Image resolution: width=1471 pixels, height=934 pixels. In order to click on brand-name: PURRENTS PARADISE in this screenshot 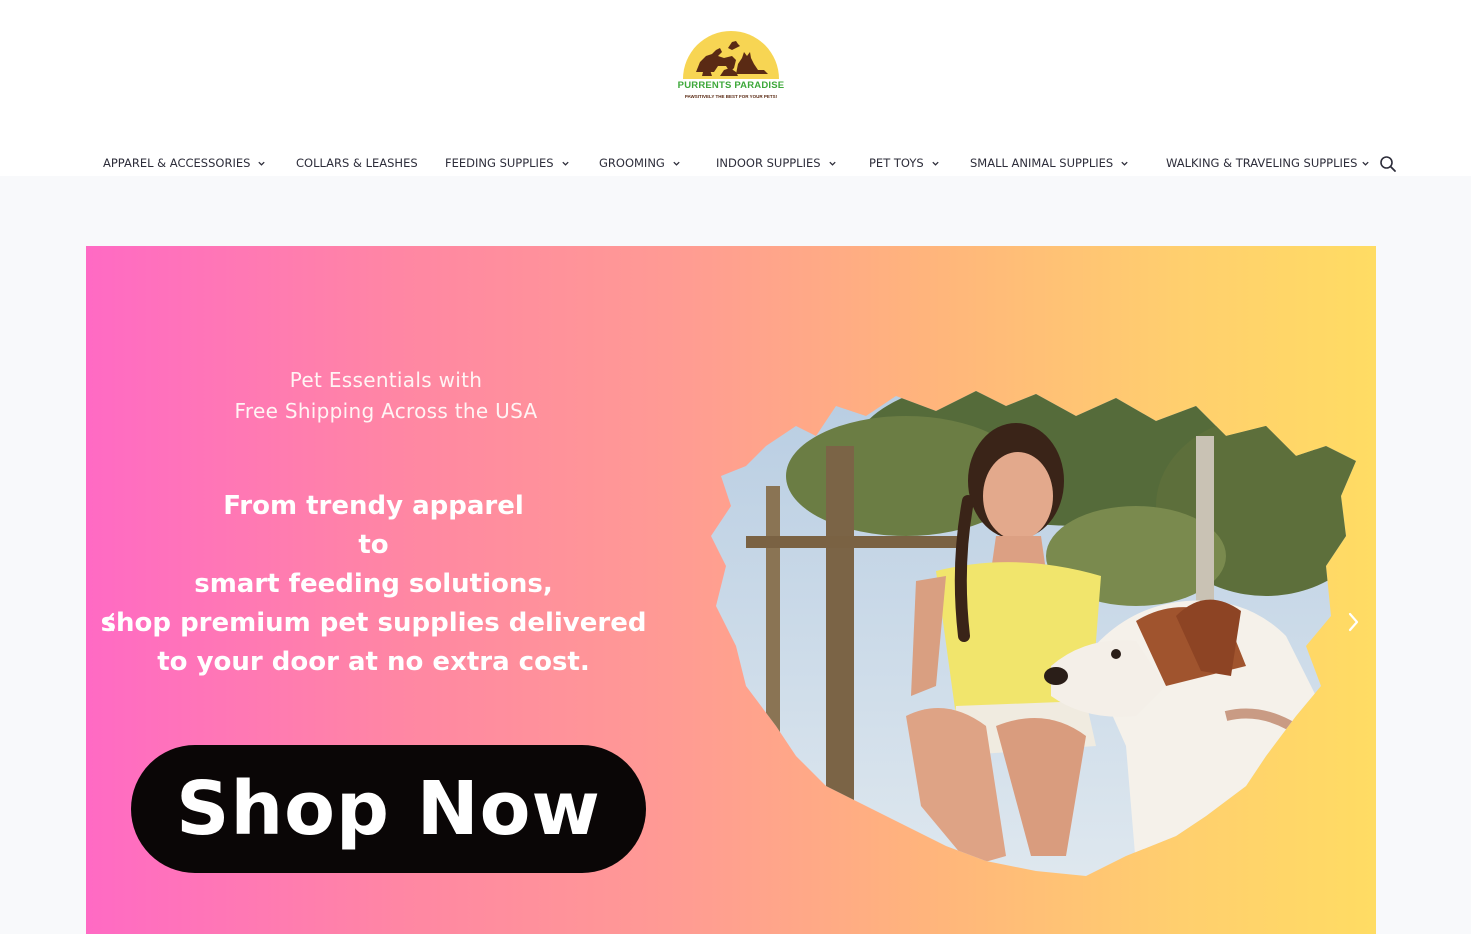, I will do `click(731, 85)`.